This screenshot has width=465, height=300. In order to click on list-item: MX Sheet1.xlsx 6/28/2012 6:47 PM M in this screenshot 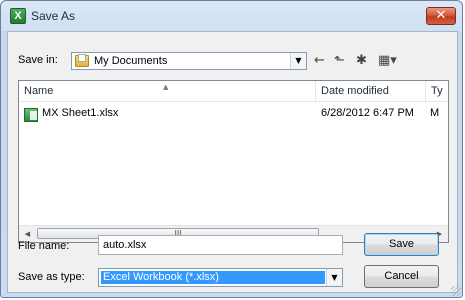, I will do `click(233, 113)`.